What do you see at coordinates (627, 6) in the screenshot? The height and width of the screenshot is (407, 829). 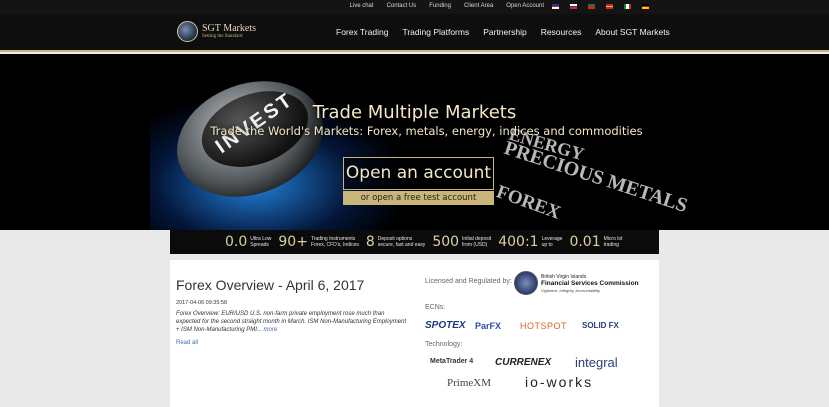 I see `flag-it-icon` at bounding box center [627, 6].